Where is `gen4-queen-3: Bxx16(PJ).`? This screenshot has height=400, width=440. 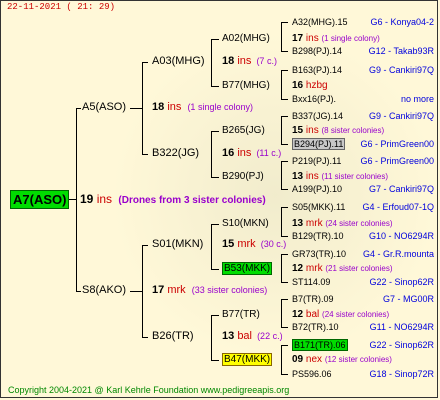
gen4-queen-3: Bxx16(PJ). is located at coordinates (314, 99).